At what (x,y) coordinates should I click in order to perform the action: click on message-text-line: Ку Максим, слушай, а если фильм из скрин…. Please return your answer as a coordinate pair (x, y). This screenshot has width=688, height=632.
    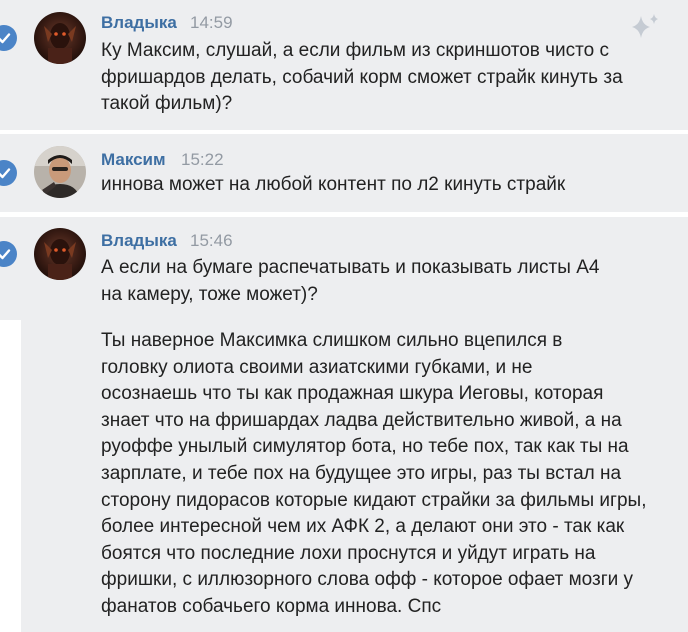
    Looking at the image, I should click on (355, 50).